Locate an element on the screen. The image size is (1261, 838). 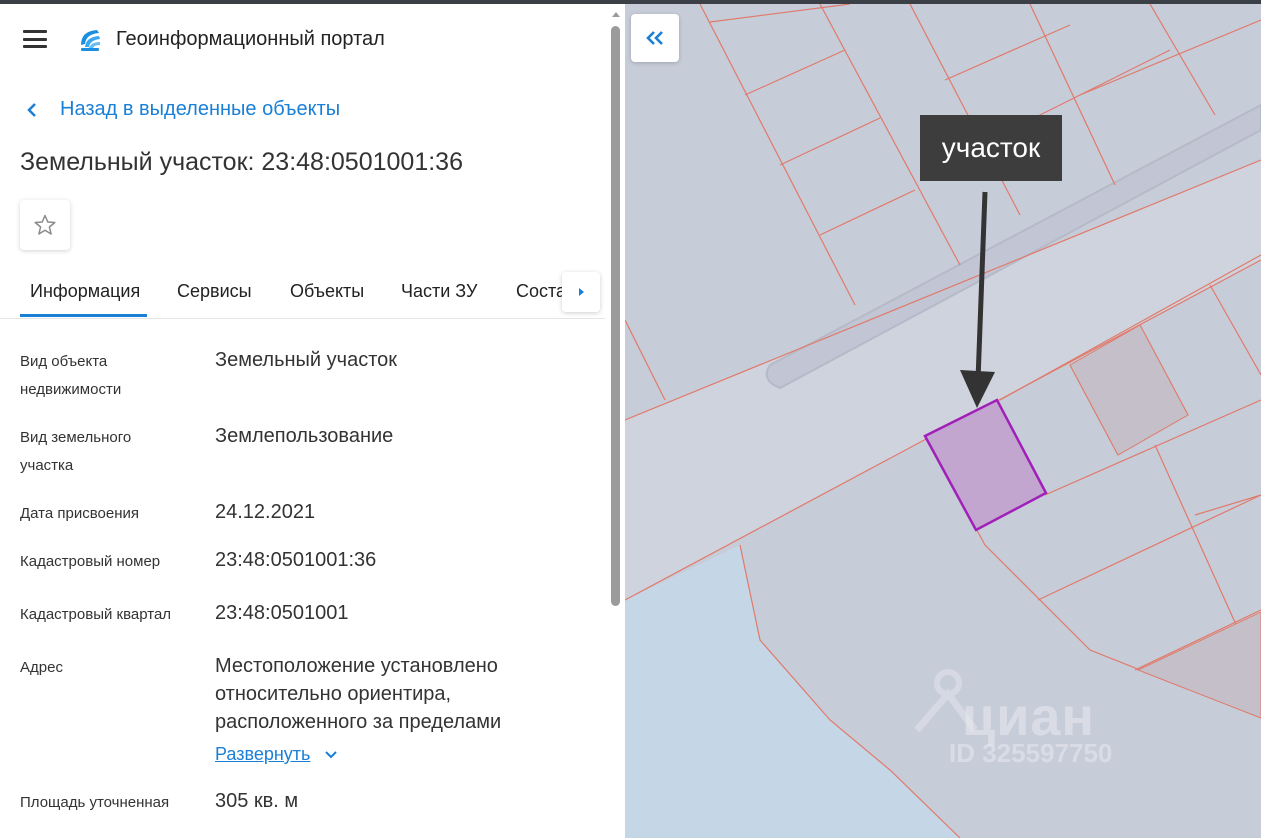
property-label-land-type: Вид земельного участка is located at coordinates (76, 451).